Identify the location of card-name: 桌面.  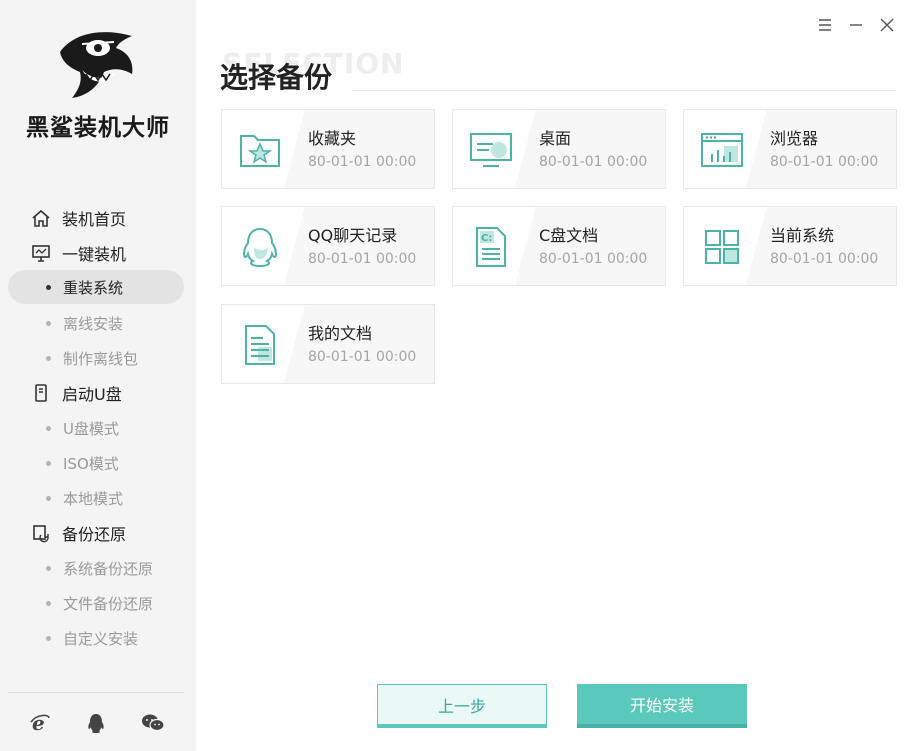
(555, 138).